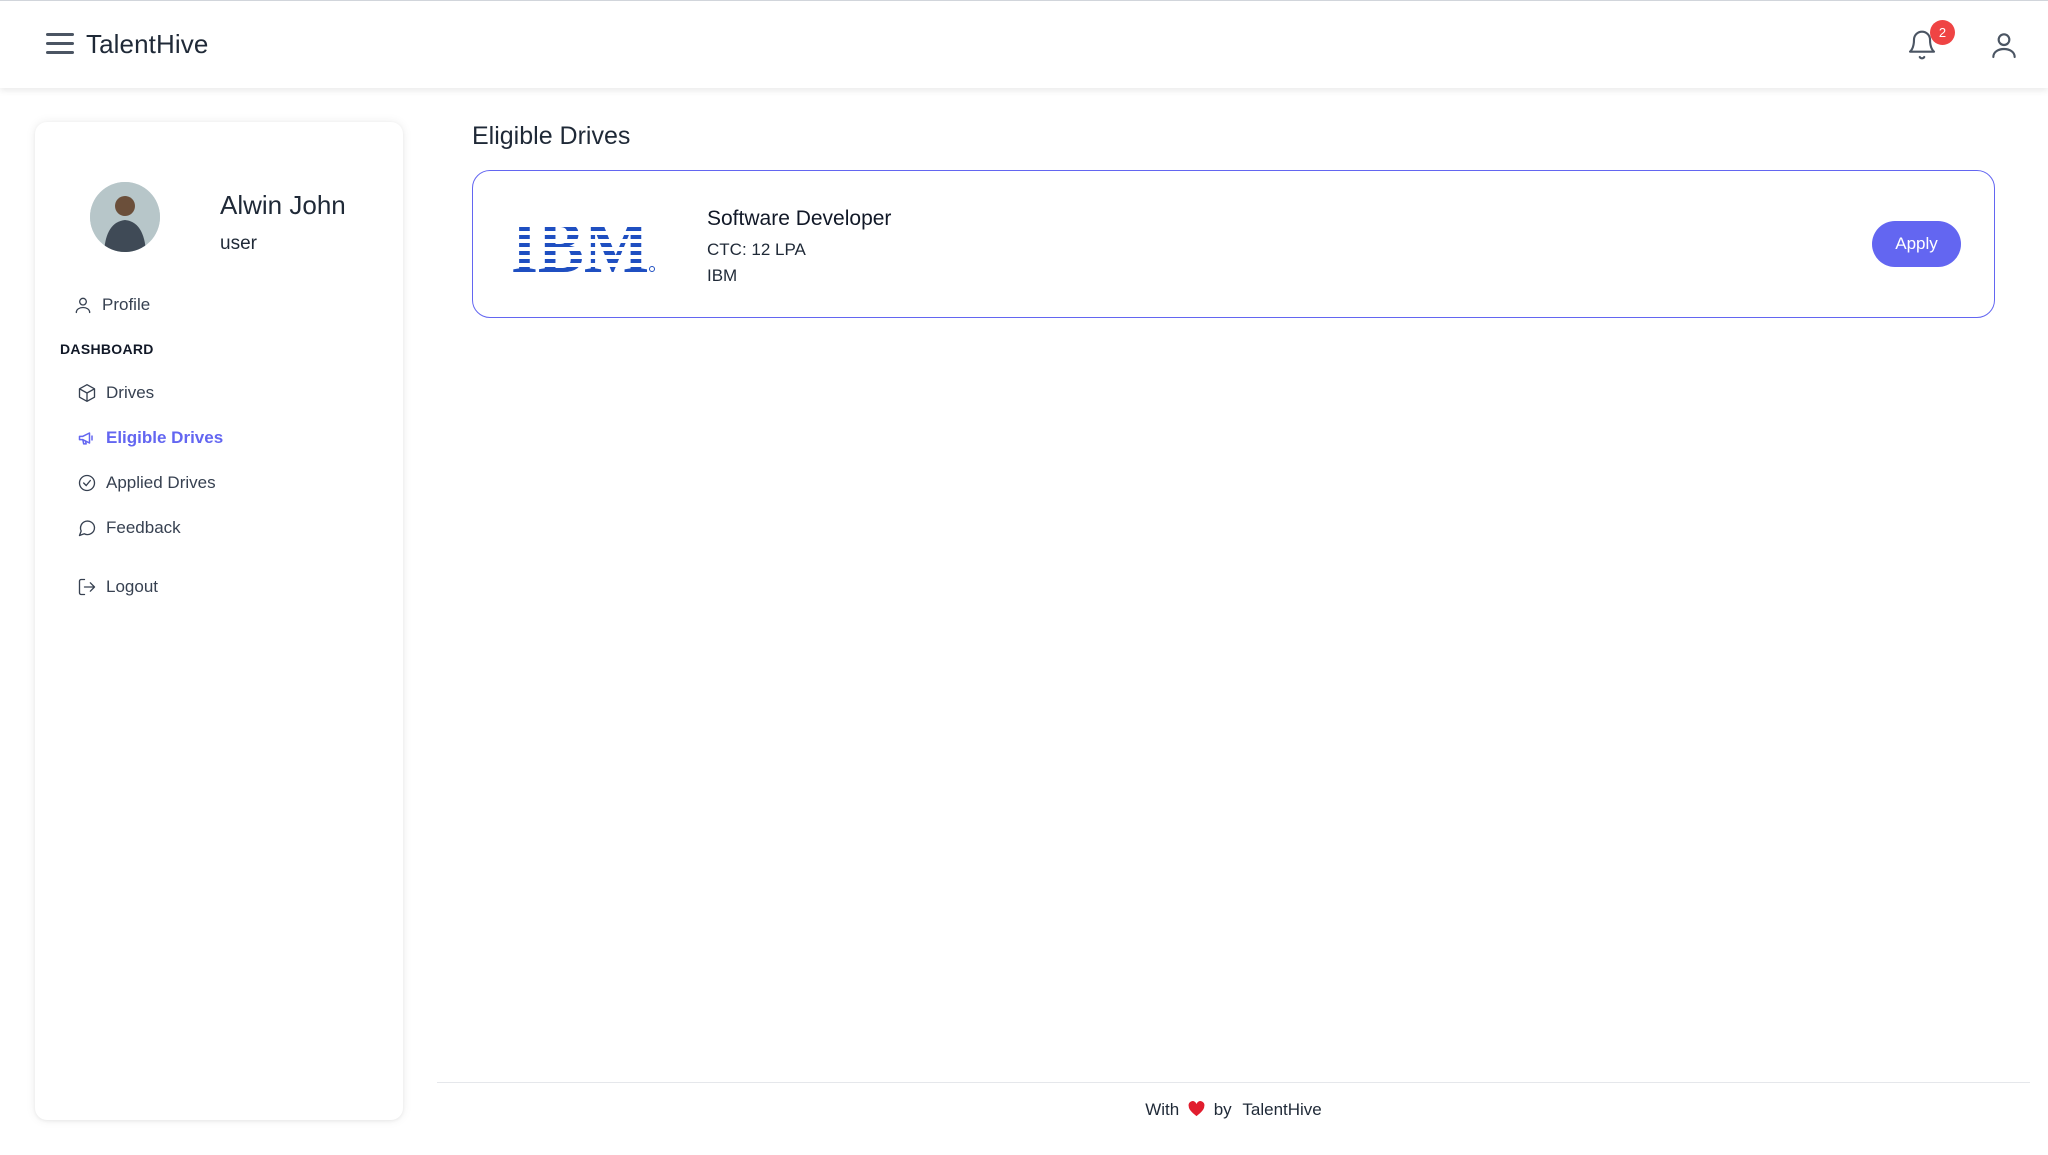 This screenshot has height=1155, width=2048. What do you see at coordinates (1916, 244) in the screenshot?
I see `apply-button: Apply` at bounding box center [1916, 244].